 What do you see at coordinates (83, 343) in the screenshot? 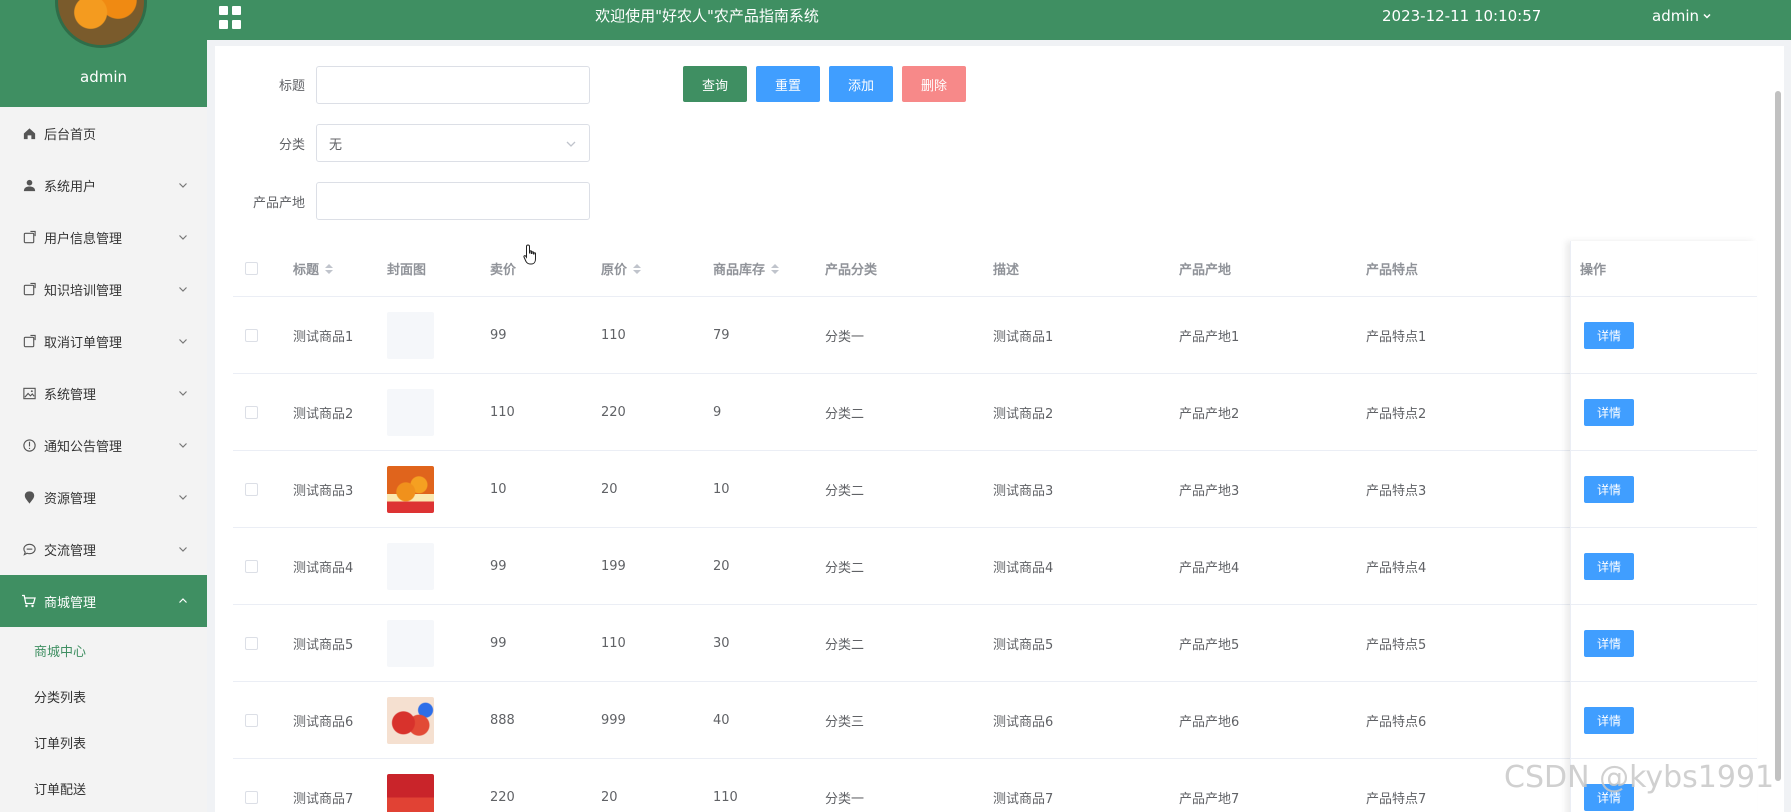
I see `sidebar-item-label: 取消订单管理` at bounding box center [83, 343].